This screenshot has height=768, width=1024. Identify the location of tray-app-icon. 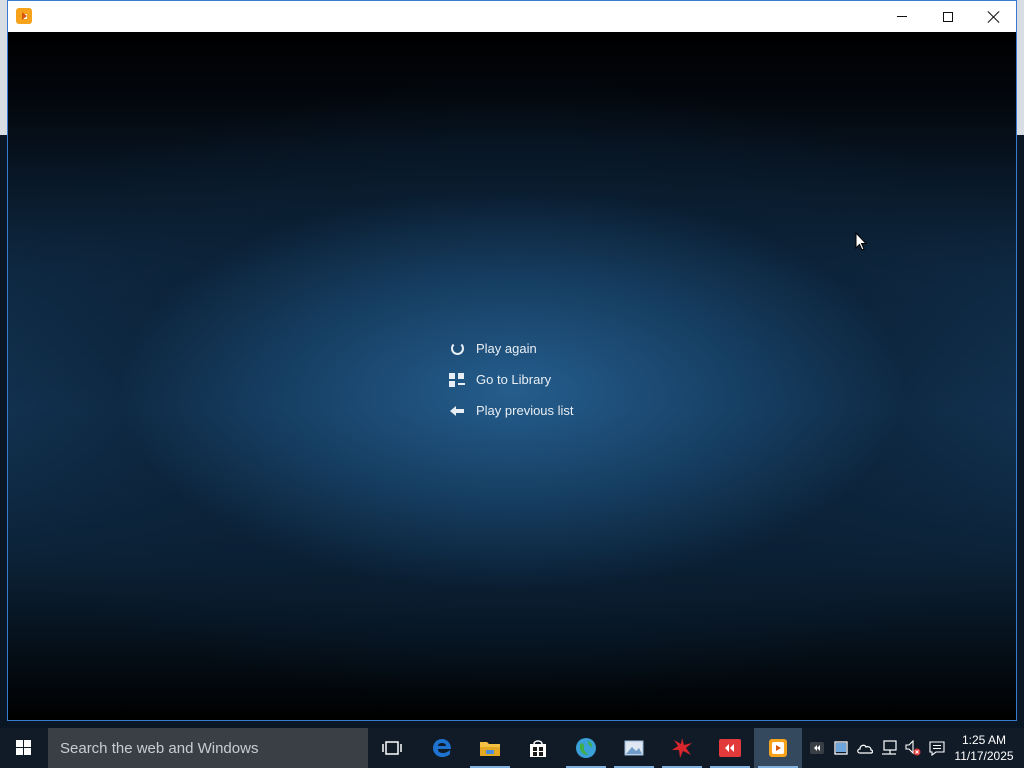
(817, 748).